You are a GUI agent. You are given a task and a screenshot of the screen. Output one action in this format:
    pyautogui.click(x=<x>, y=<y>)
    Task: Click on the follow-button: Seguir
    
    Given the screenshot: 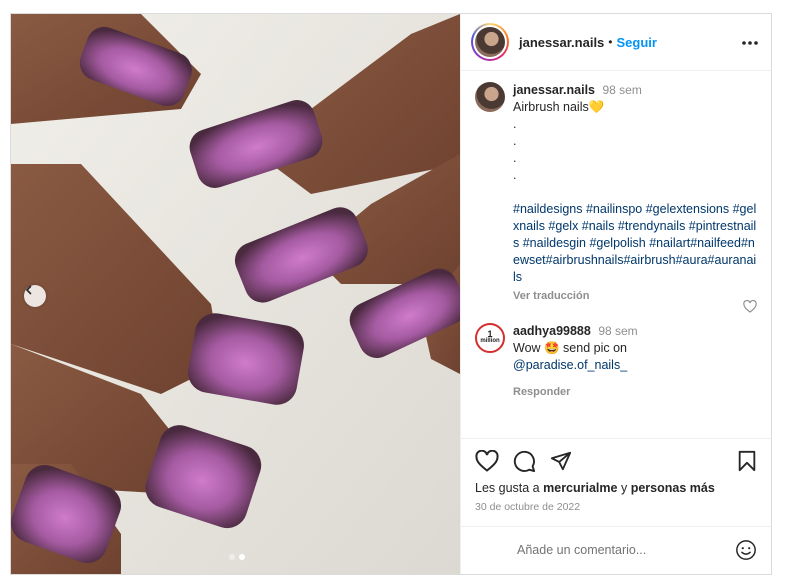 What is the action you would take?
    pyautogui.click(x=636, y=42)
    